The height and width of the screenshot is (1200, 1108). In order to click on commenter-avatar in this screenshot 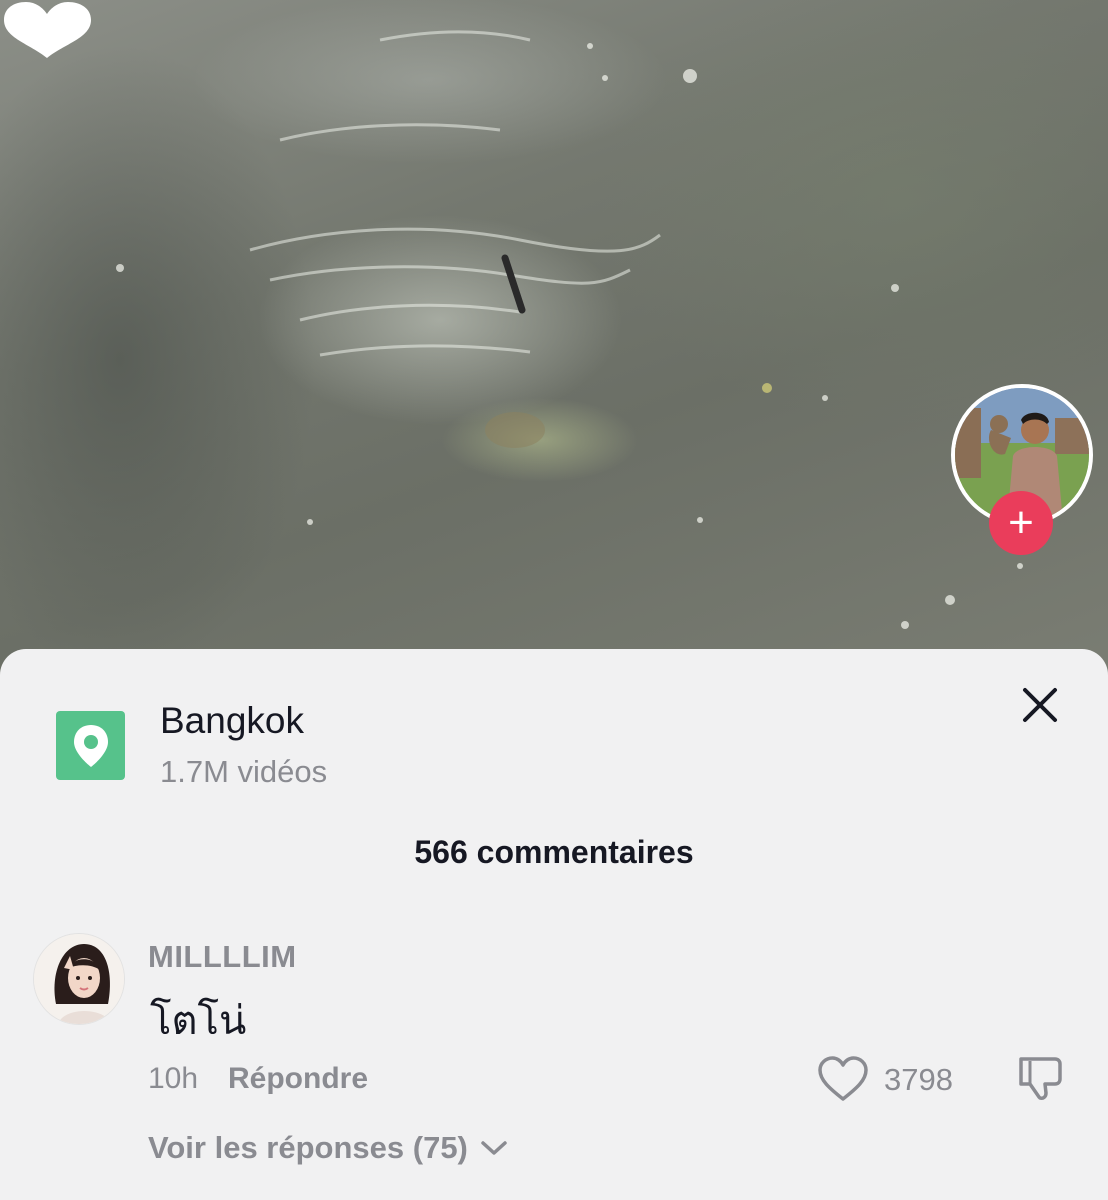, I will do `click(79, 979)`.